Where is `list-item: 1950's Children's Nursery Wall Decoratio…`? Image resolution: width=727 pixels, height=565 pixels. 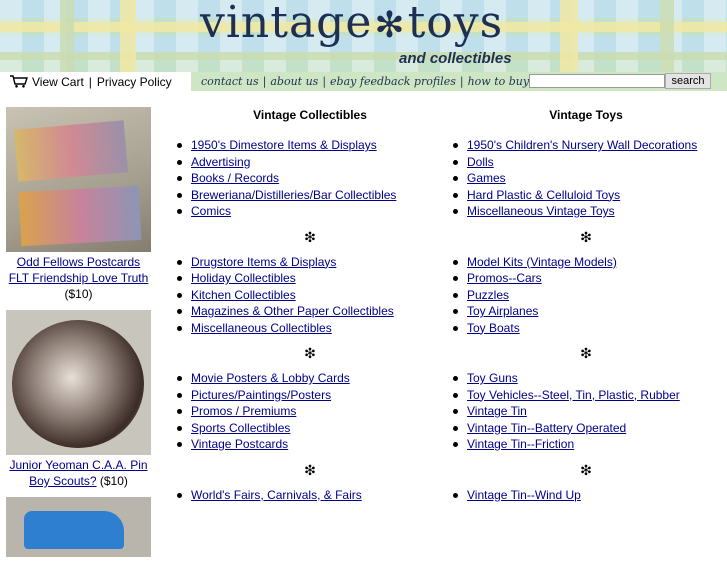 list-item: 1950's Children's Nursery Wall Decoratio… is located at coordinates (586, 145).